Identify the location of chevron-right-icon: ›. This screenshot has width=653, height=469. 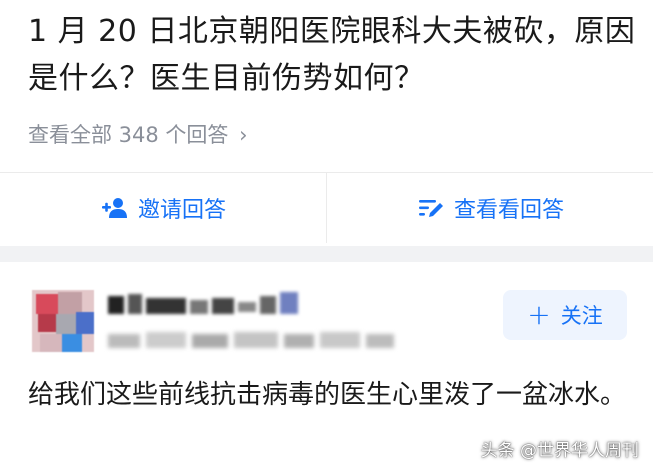
(243, 135).